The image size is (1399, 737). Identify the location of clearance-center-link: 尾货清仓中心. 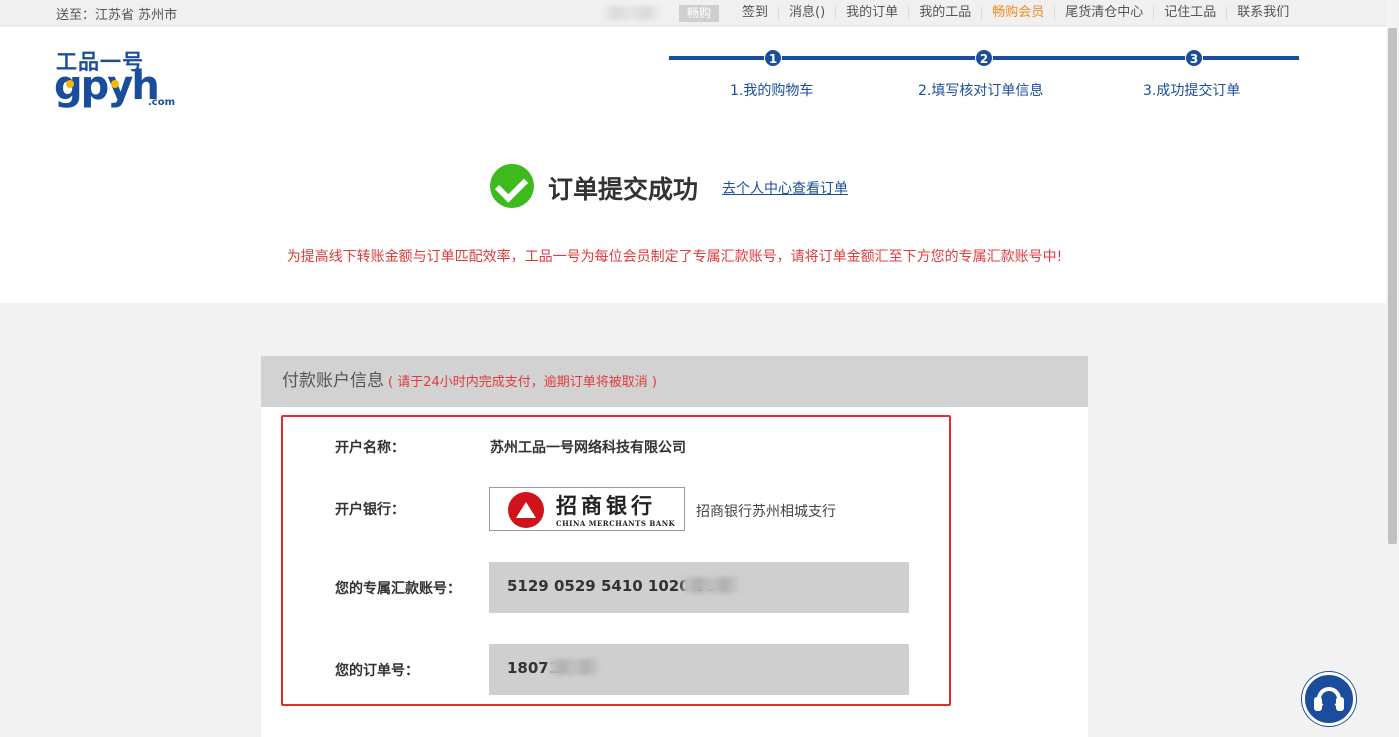
(1103, 13).